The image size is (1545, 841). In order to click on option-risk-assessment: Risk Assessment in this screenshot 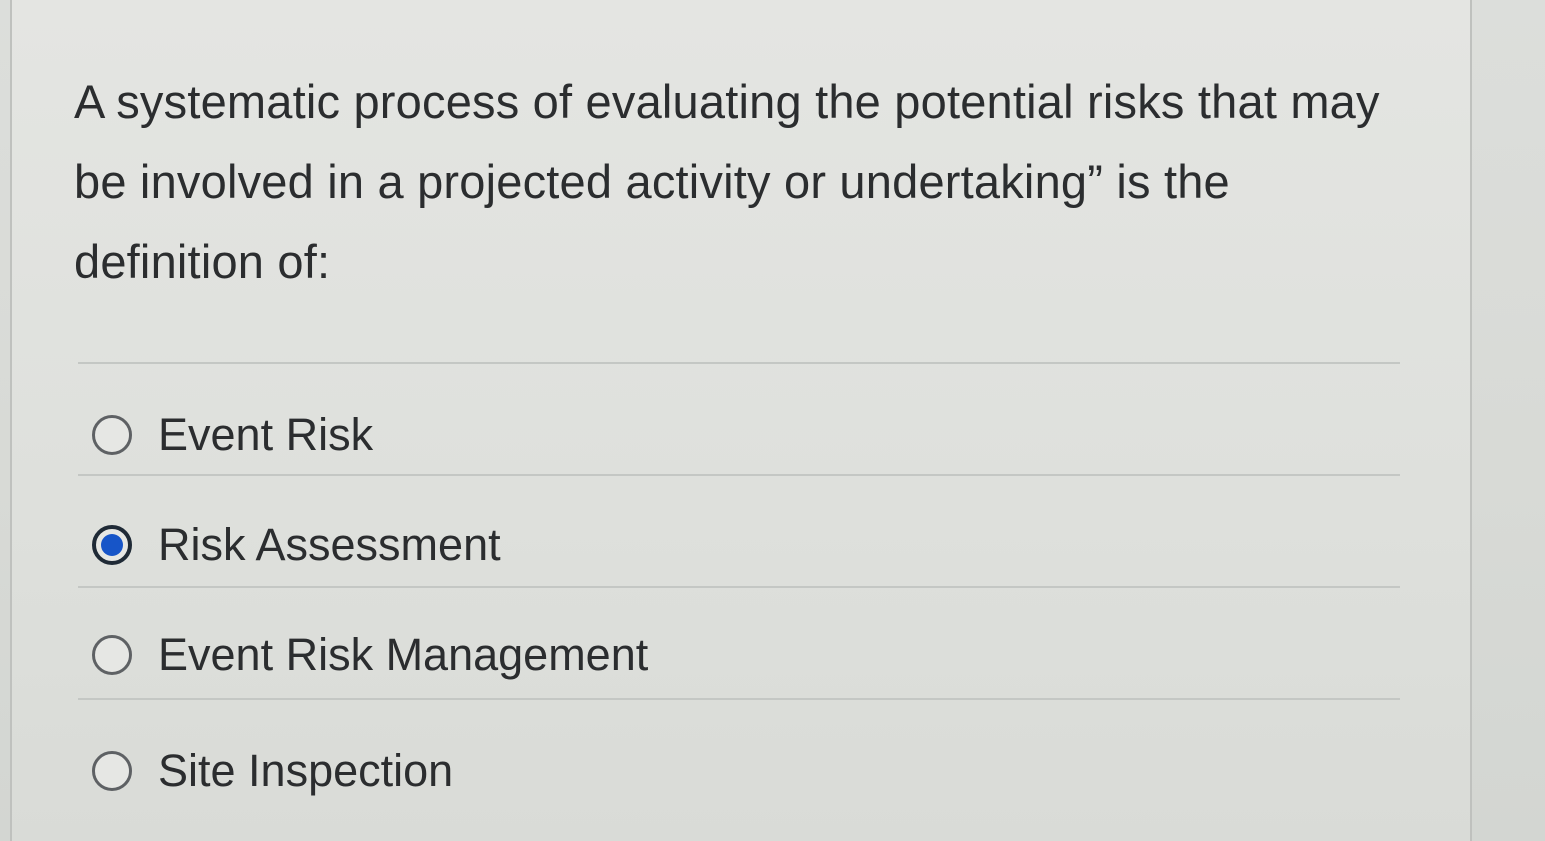, I will do `click(296, 545)`.